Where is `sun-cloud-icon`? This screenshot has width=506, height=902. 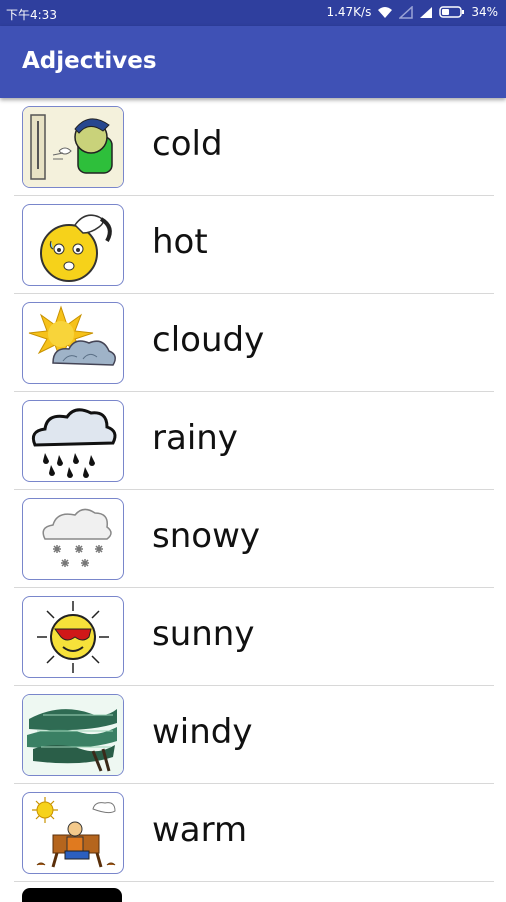 sun-cloud-icon is located at coordinates (73, 343).